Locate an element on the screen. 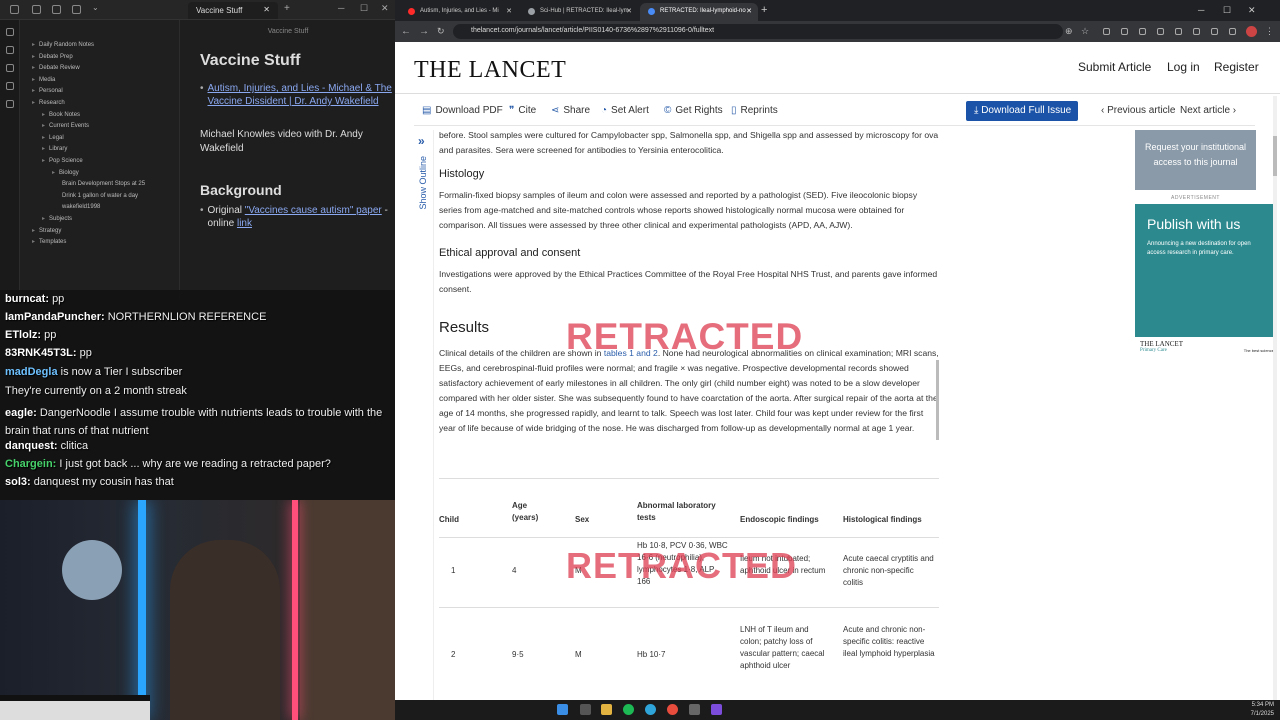 The width and height of the screenshot is (1280, 720). tree-item: Research is located at coordinates (99, 104).